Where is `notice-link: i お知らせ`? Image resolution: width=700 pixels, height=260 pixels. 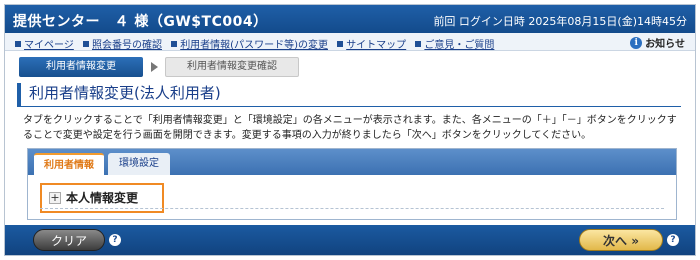
notice-link: i お知らせ is located at coordinates (657, 42).